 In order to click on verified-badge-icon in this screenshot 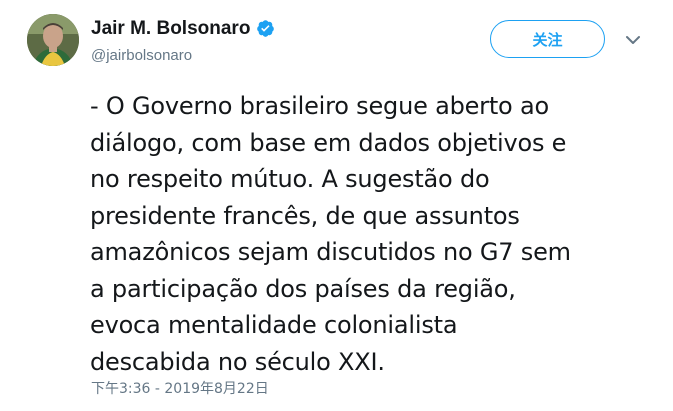, I will do `click(265, 28)`.